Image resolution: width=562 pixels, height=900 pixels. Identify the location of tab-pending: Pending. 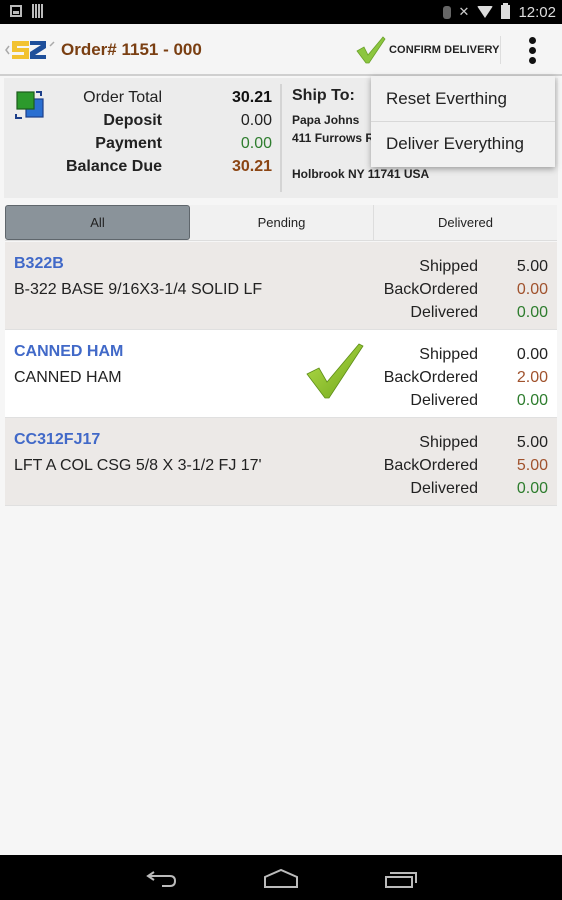
(282, 222).